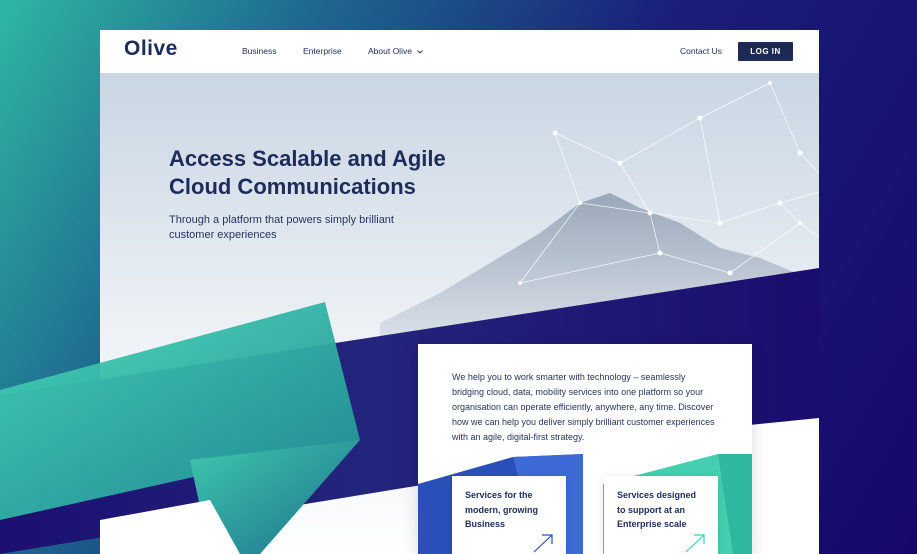 The image size is (917, 554). Describe the element at coordinates (292, 186) in the screenshot. I see `hero-title-line-2: Cloud Communications` at that location.